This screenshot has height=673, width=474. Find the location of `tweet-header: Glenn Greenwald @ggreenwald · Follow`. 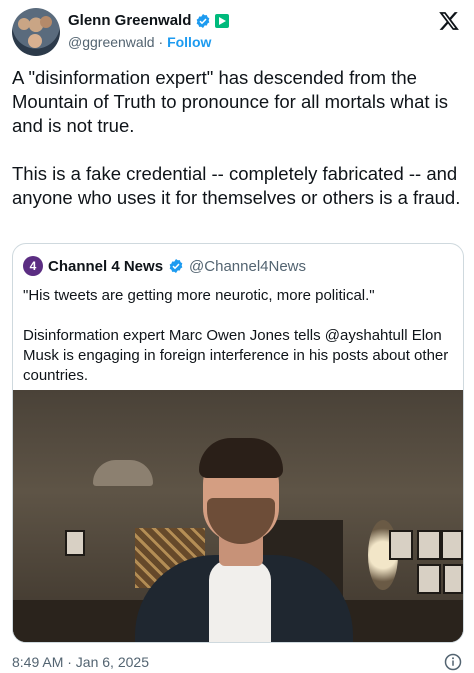

tweet-header: Glenn Greenwald @ggreenwald · Follow is located at coordinates (238, 33).